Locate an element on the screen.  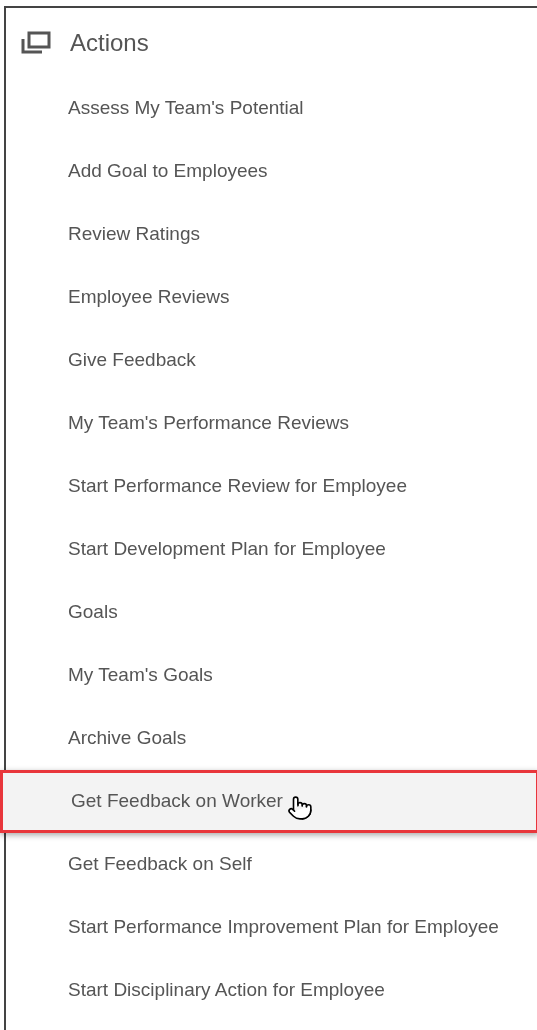
action-item: Assess My Team's Potential is located at coordinates (271, 108).